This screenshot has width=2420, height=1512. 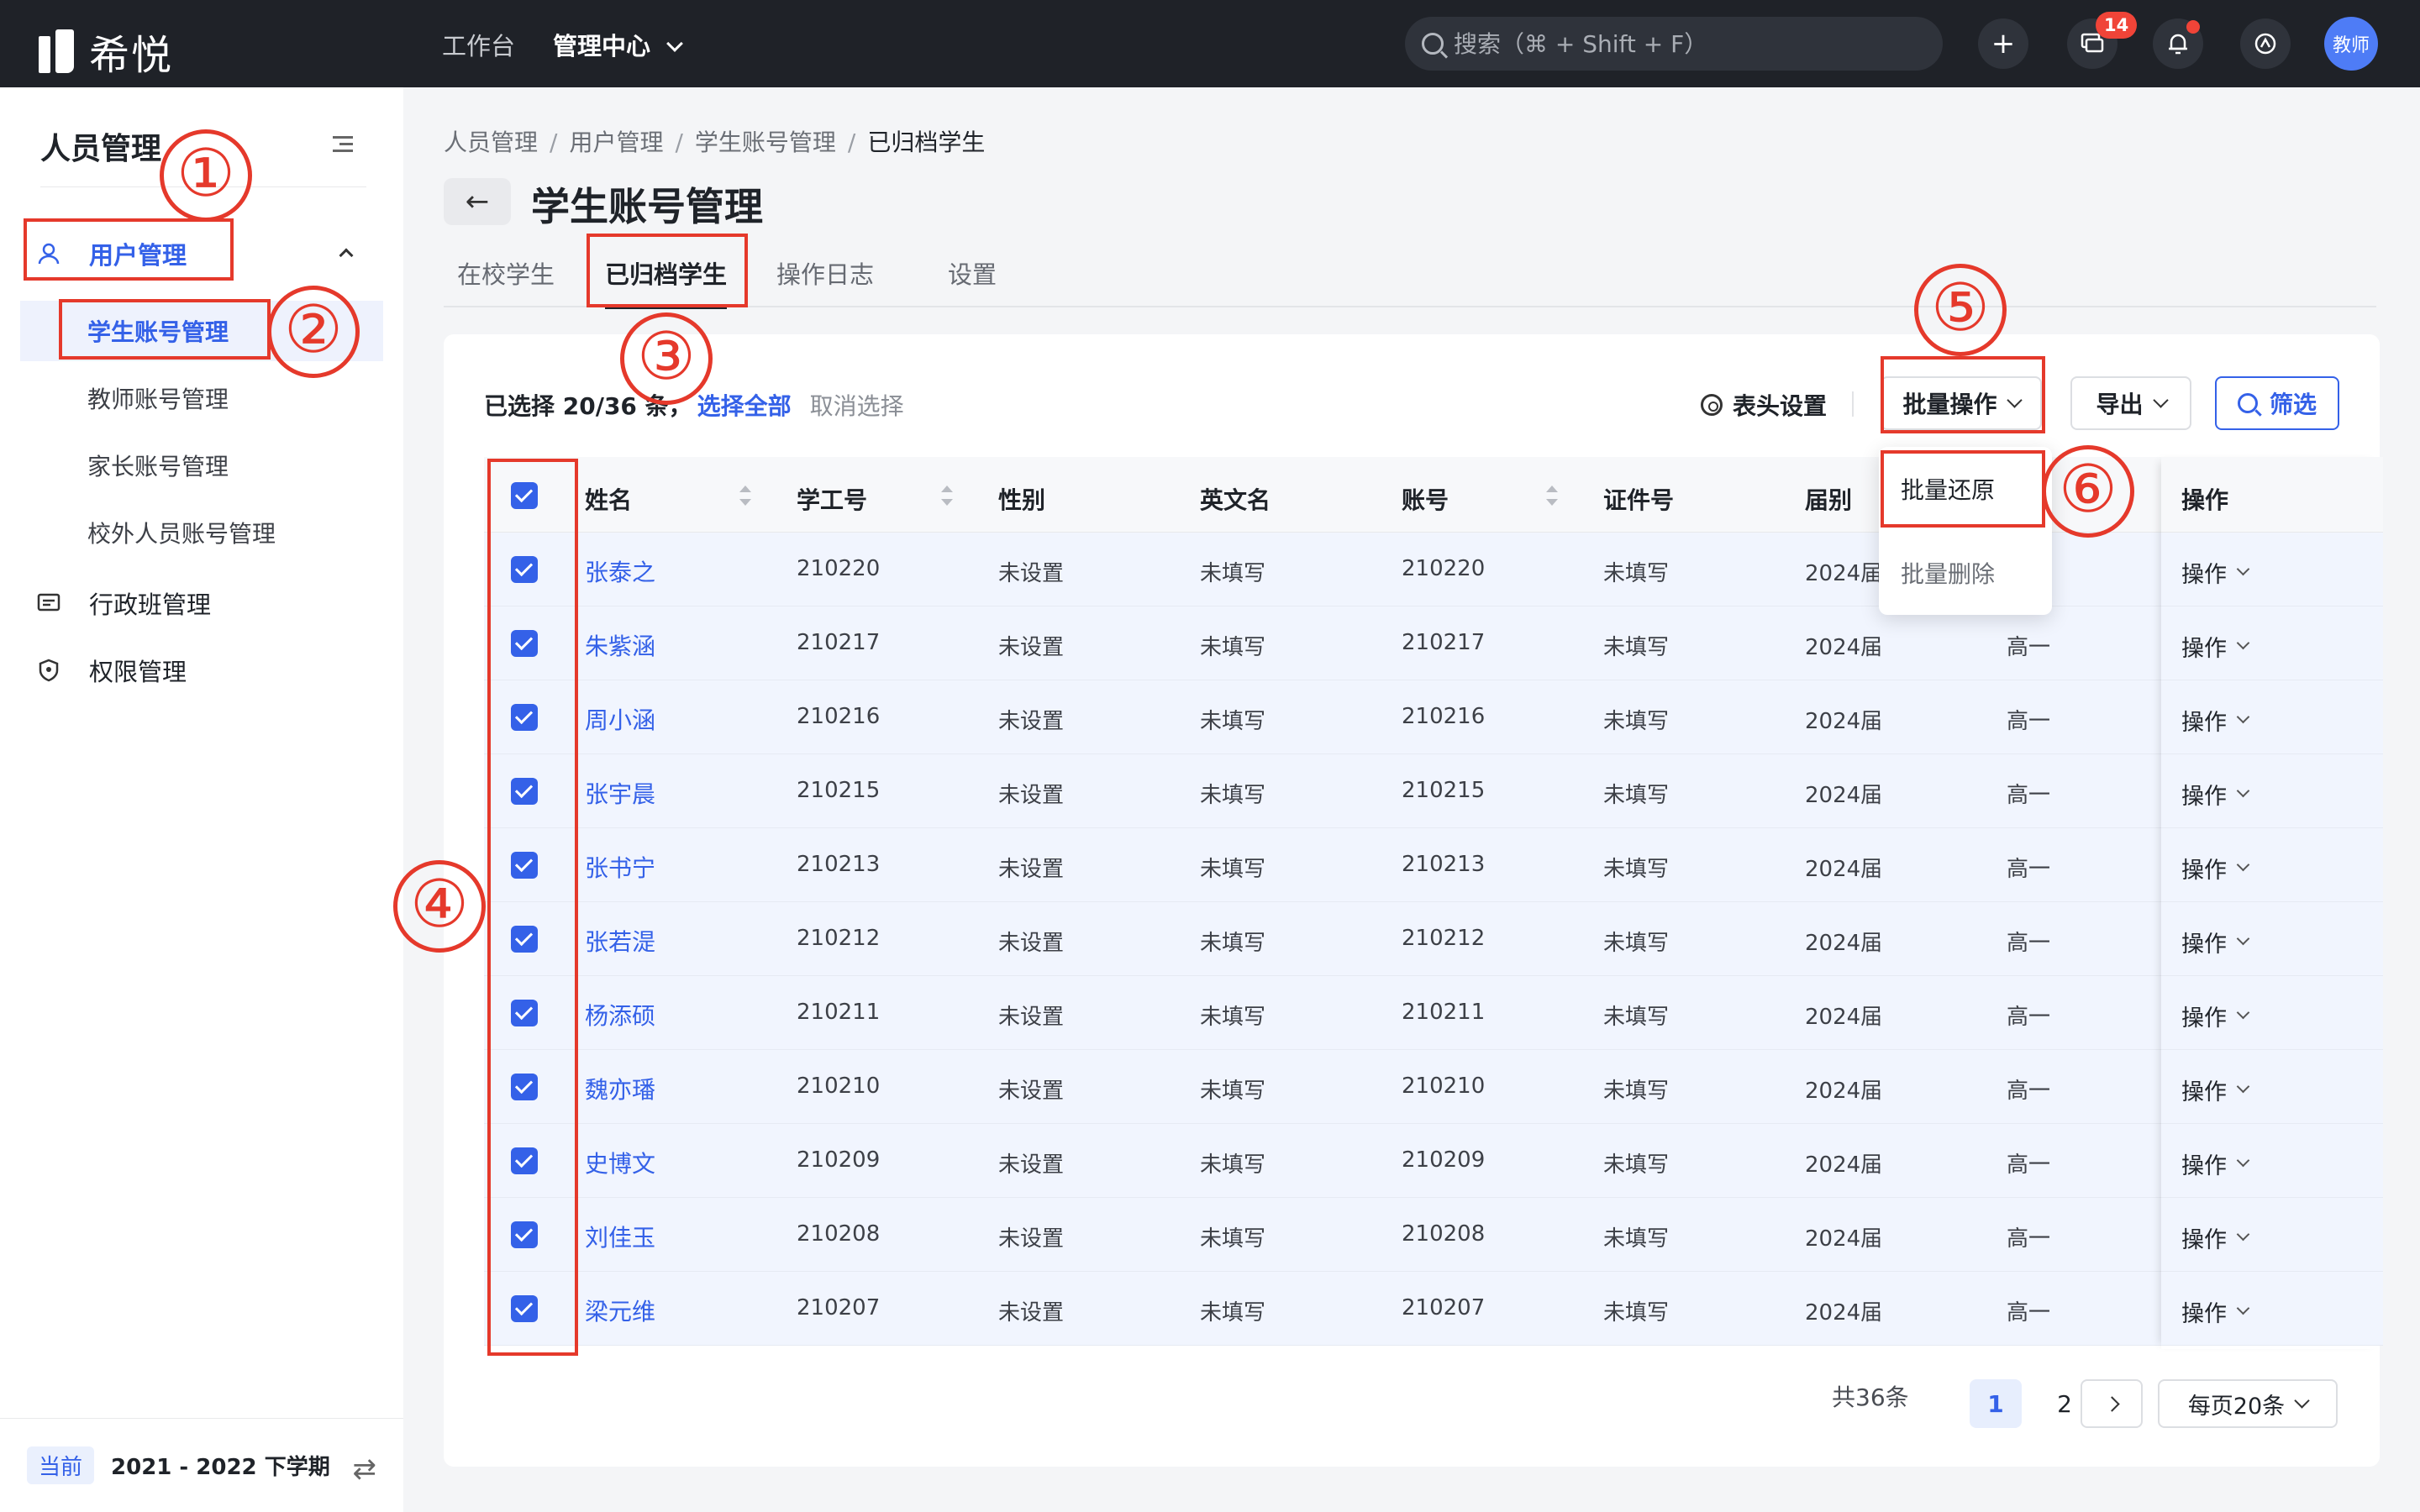 What do you see at coordinates (314, 332) in the screenshot?
I see `annotation-number-2: ②` at bounding box center [314, 332].